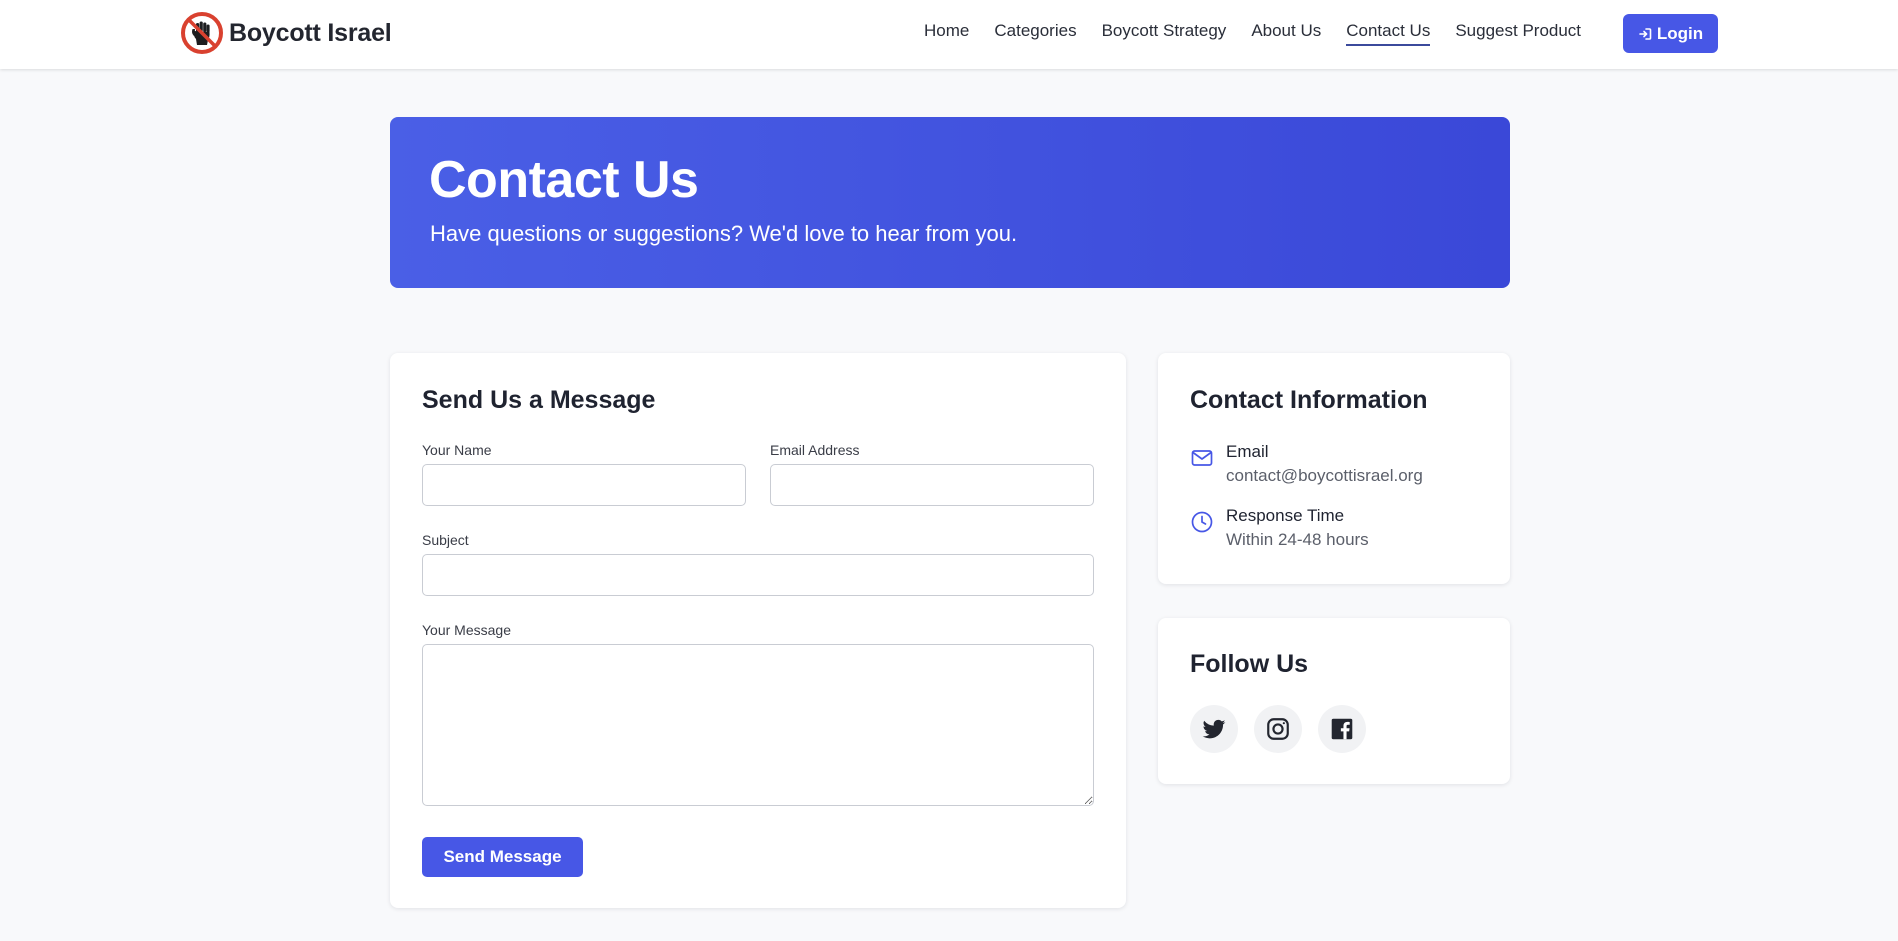 The height and width of the screenshot is (941, 1898). What do you see at coordinates (1279, 528) in the screenshot?
I see `response-time-row: Response Time Within 24-48 hours` at bounding box center [1279, 528].